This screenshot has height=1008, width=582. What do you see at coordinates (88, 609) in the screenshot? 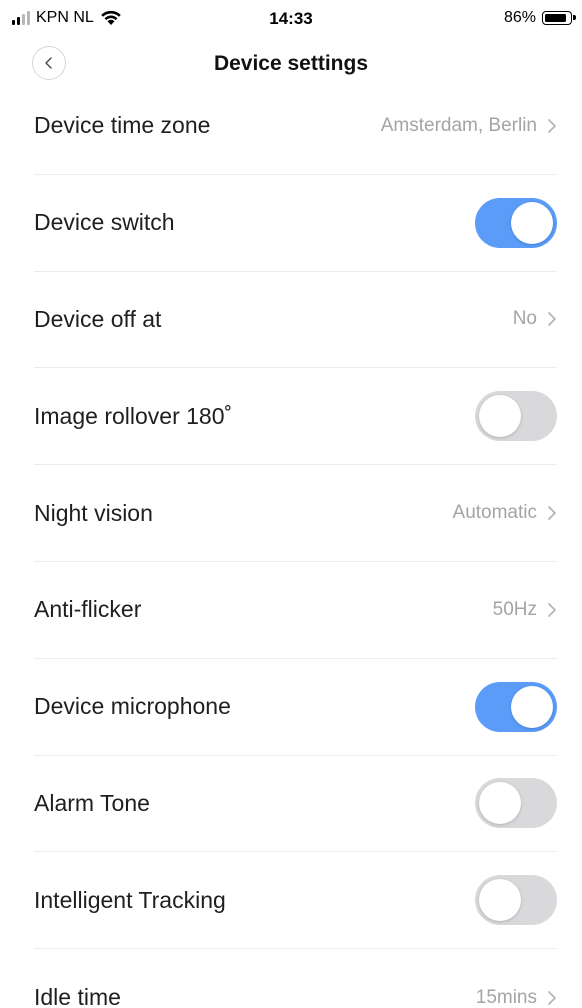
I see `setting-label: Anti-flicker` at bounding box center [88, 609].